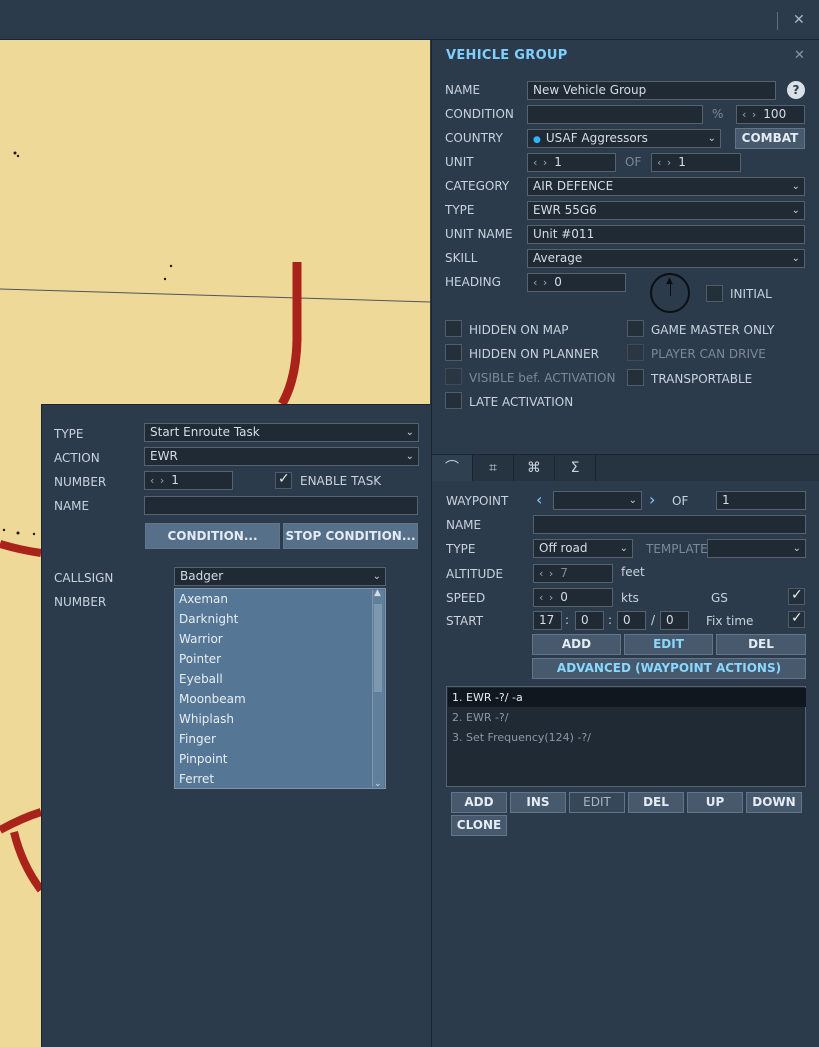 This screenshot has height=1047, width=819. I want to click on task-number-spinner: ‹ › 1, so click(188, 480).